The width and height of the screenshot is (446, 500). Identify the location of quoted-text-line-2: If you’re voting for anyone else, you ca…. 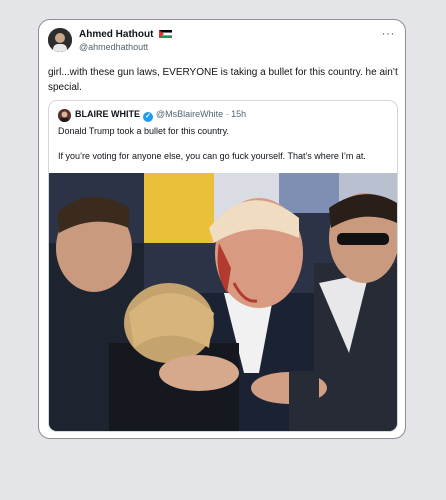
(212, 156).